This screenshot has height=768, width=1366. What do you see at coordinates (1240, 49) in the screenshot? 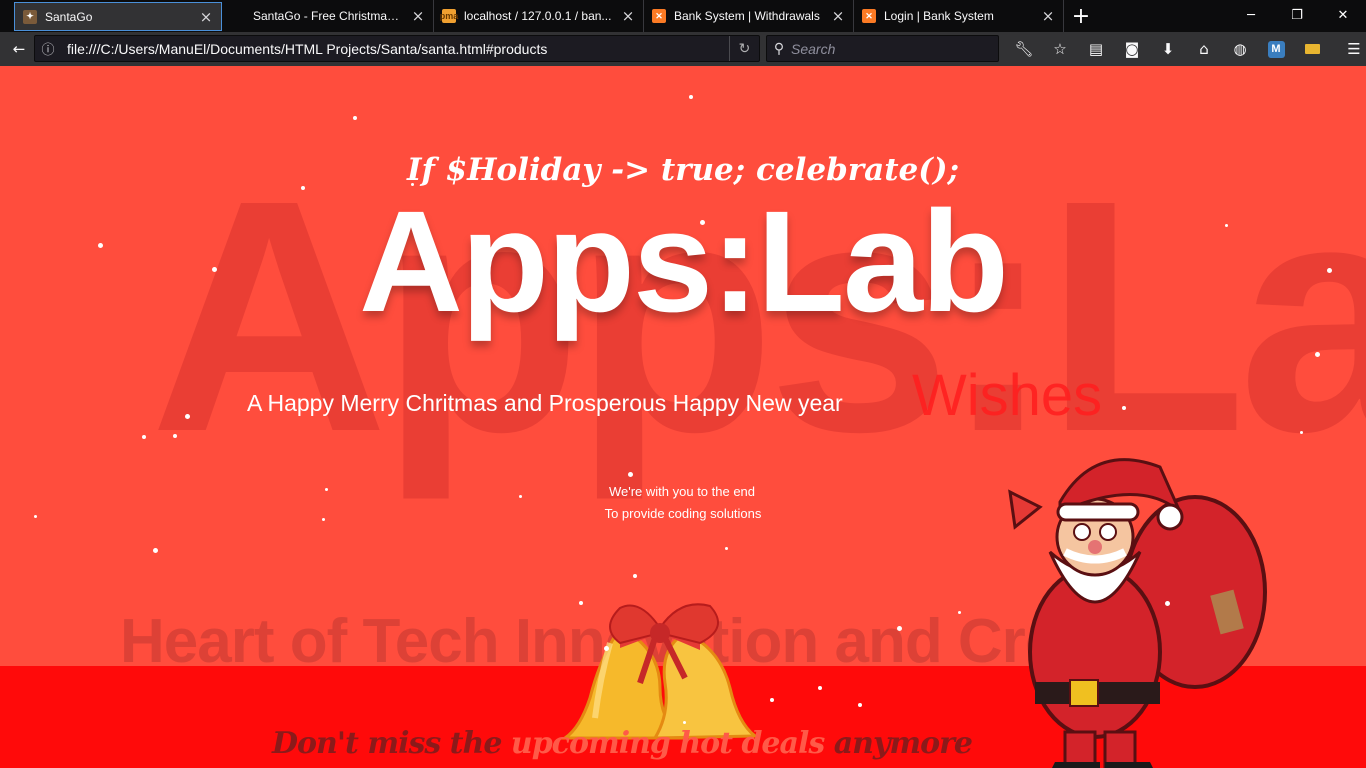
I see `globe-icon: ◍` at bounding box center [1240, 49].